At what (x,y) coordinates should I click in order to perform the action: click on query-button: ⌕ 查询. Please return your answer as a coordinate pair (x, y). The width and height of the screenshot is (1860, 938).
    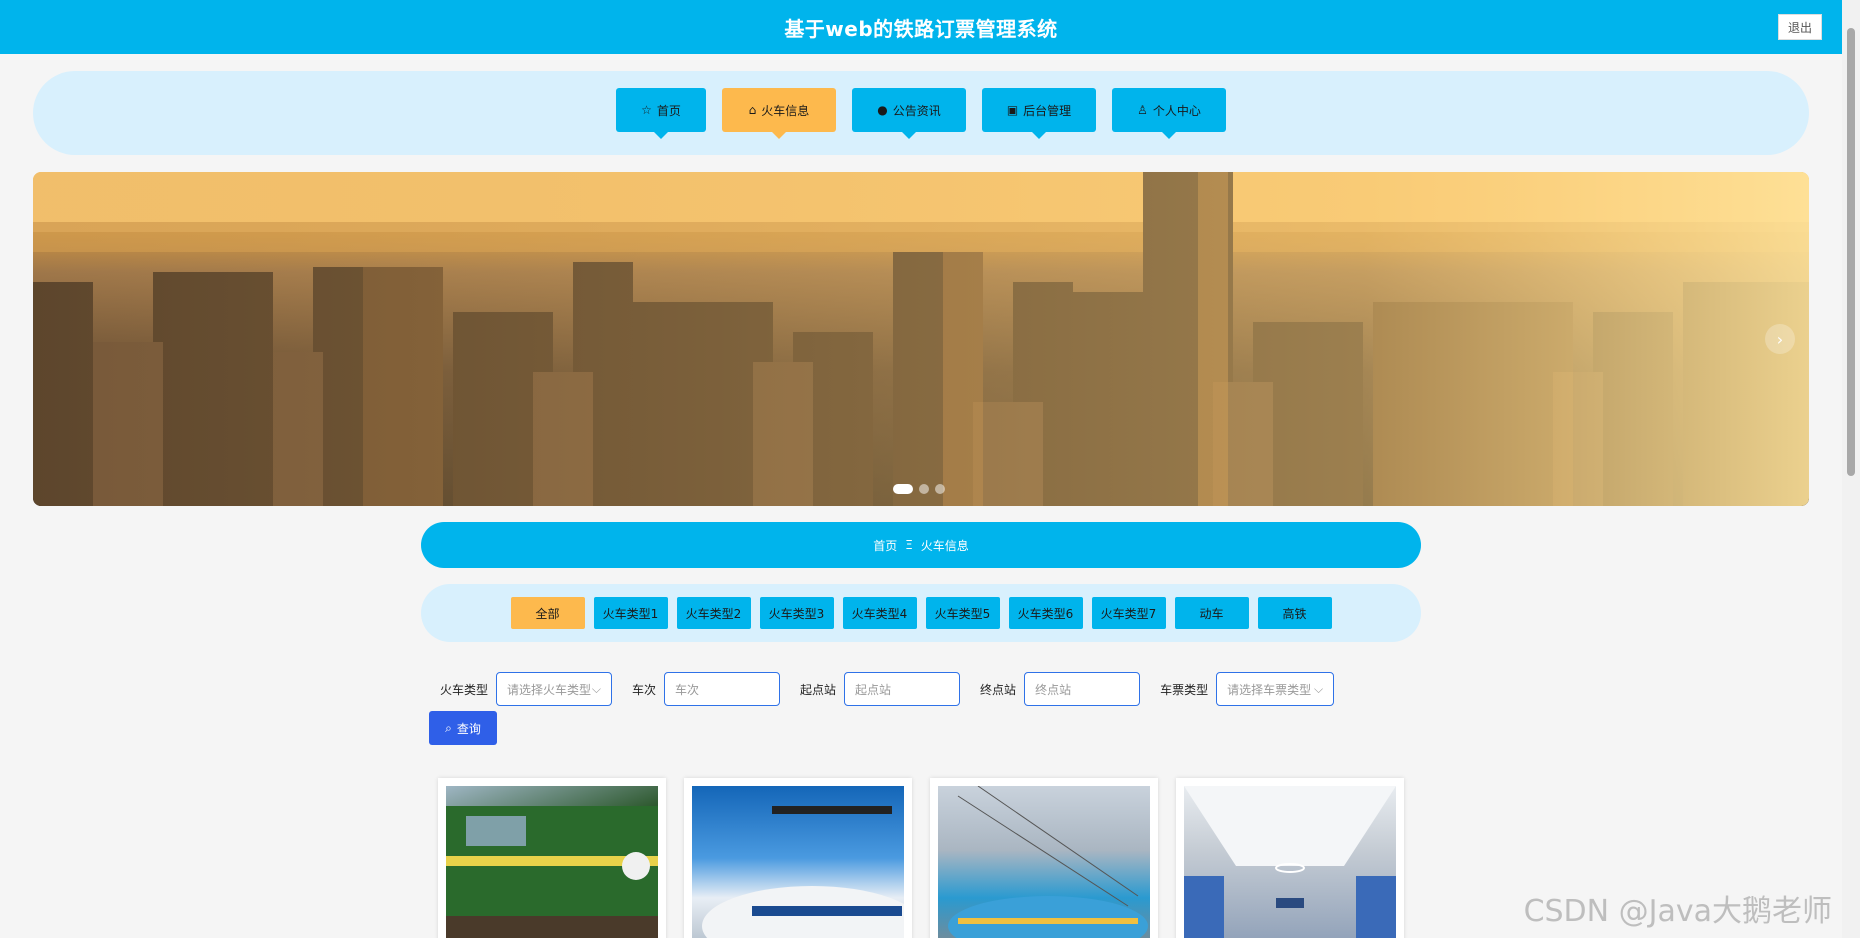
    Looking at the image, I should click on (463, 728).